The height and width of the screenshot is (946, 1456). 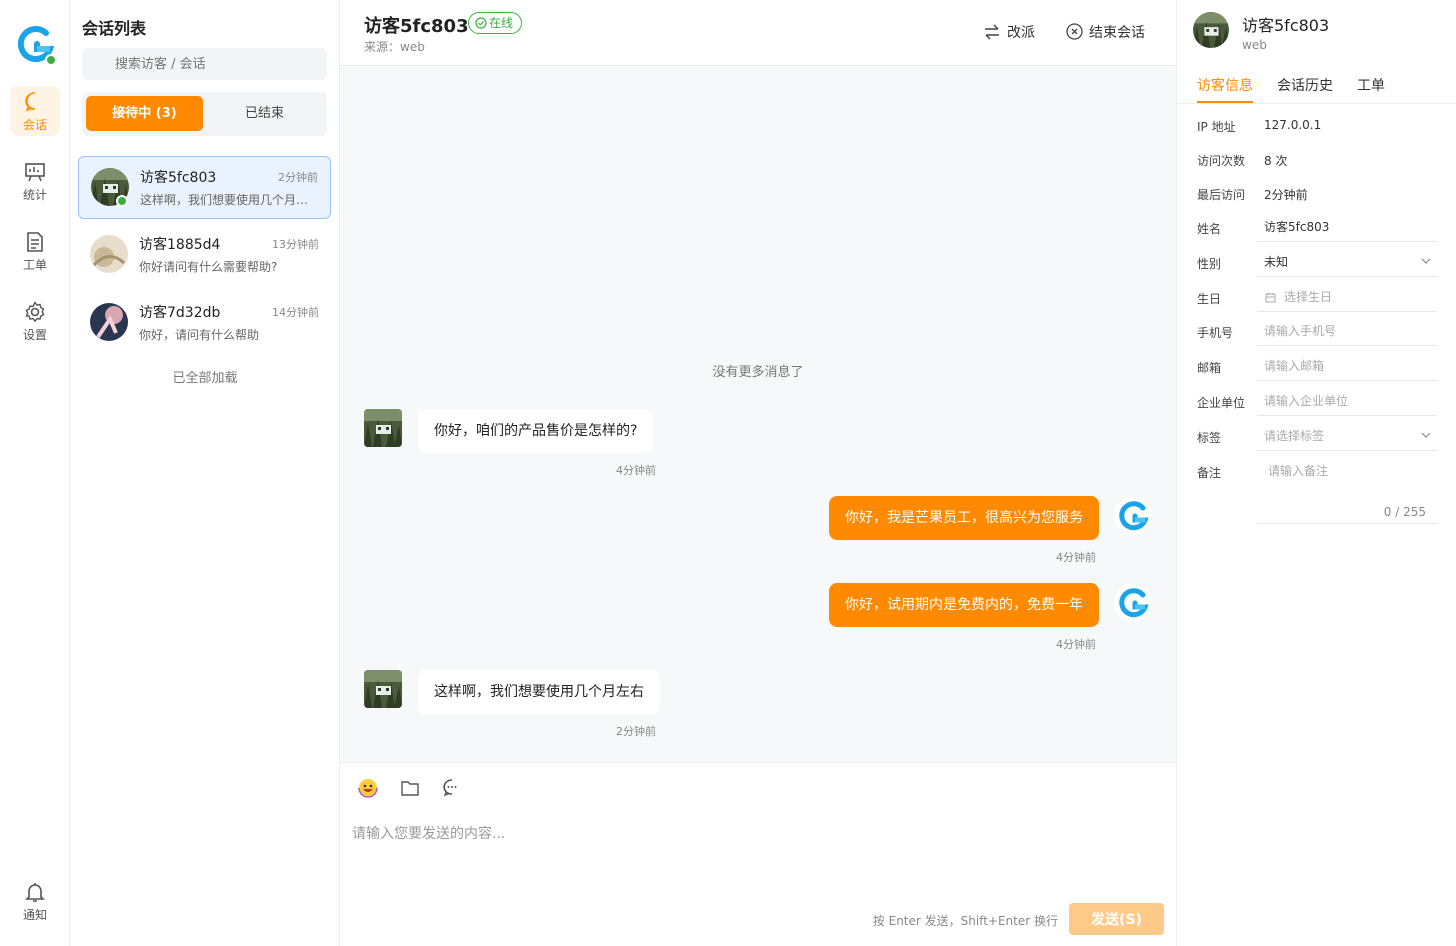 I want to click on status-text: 在线, so click(x=501, y=23).